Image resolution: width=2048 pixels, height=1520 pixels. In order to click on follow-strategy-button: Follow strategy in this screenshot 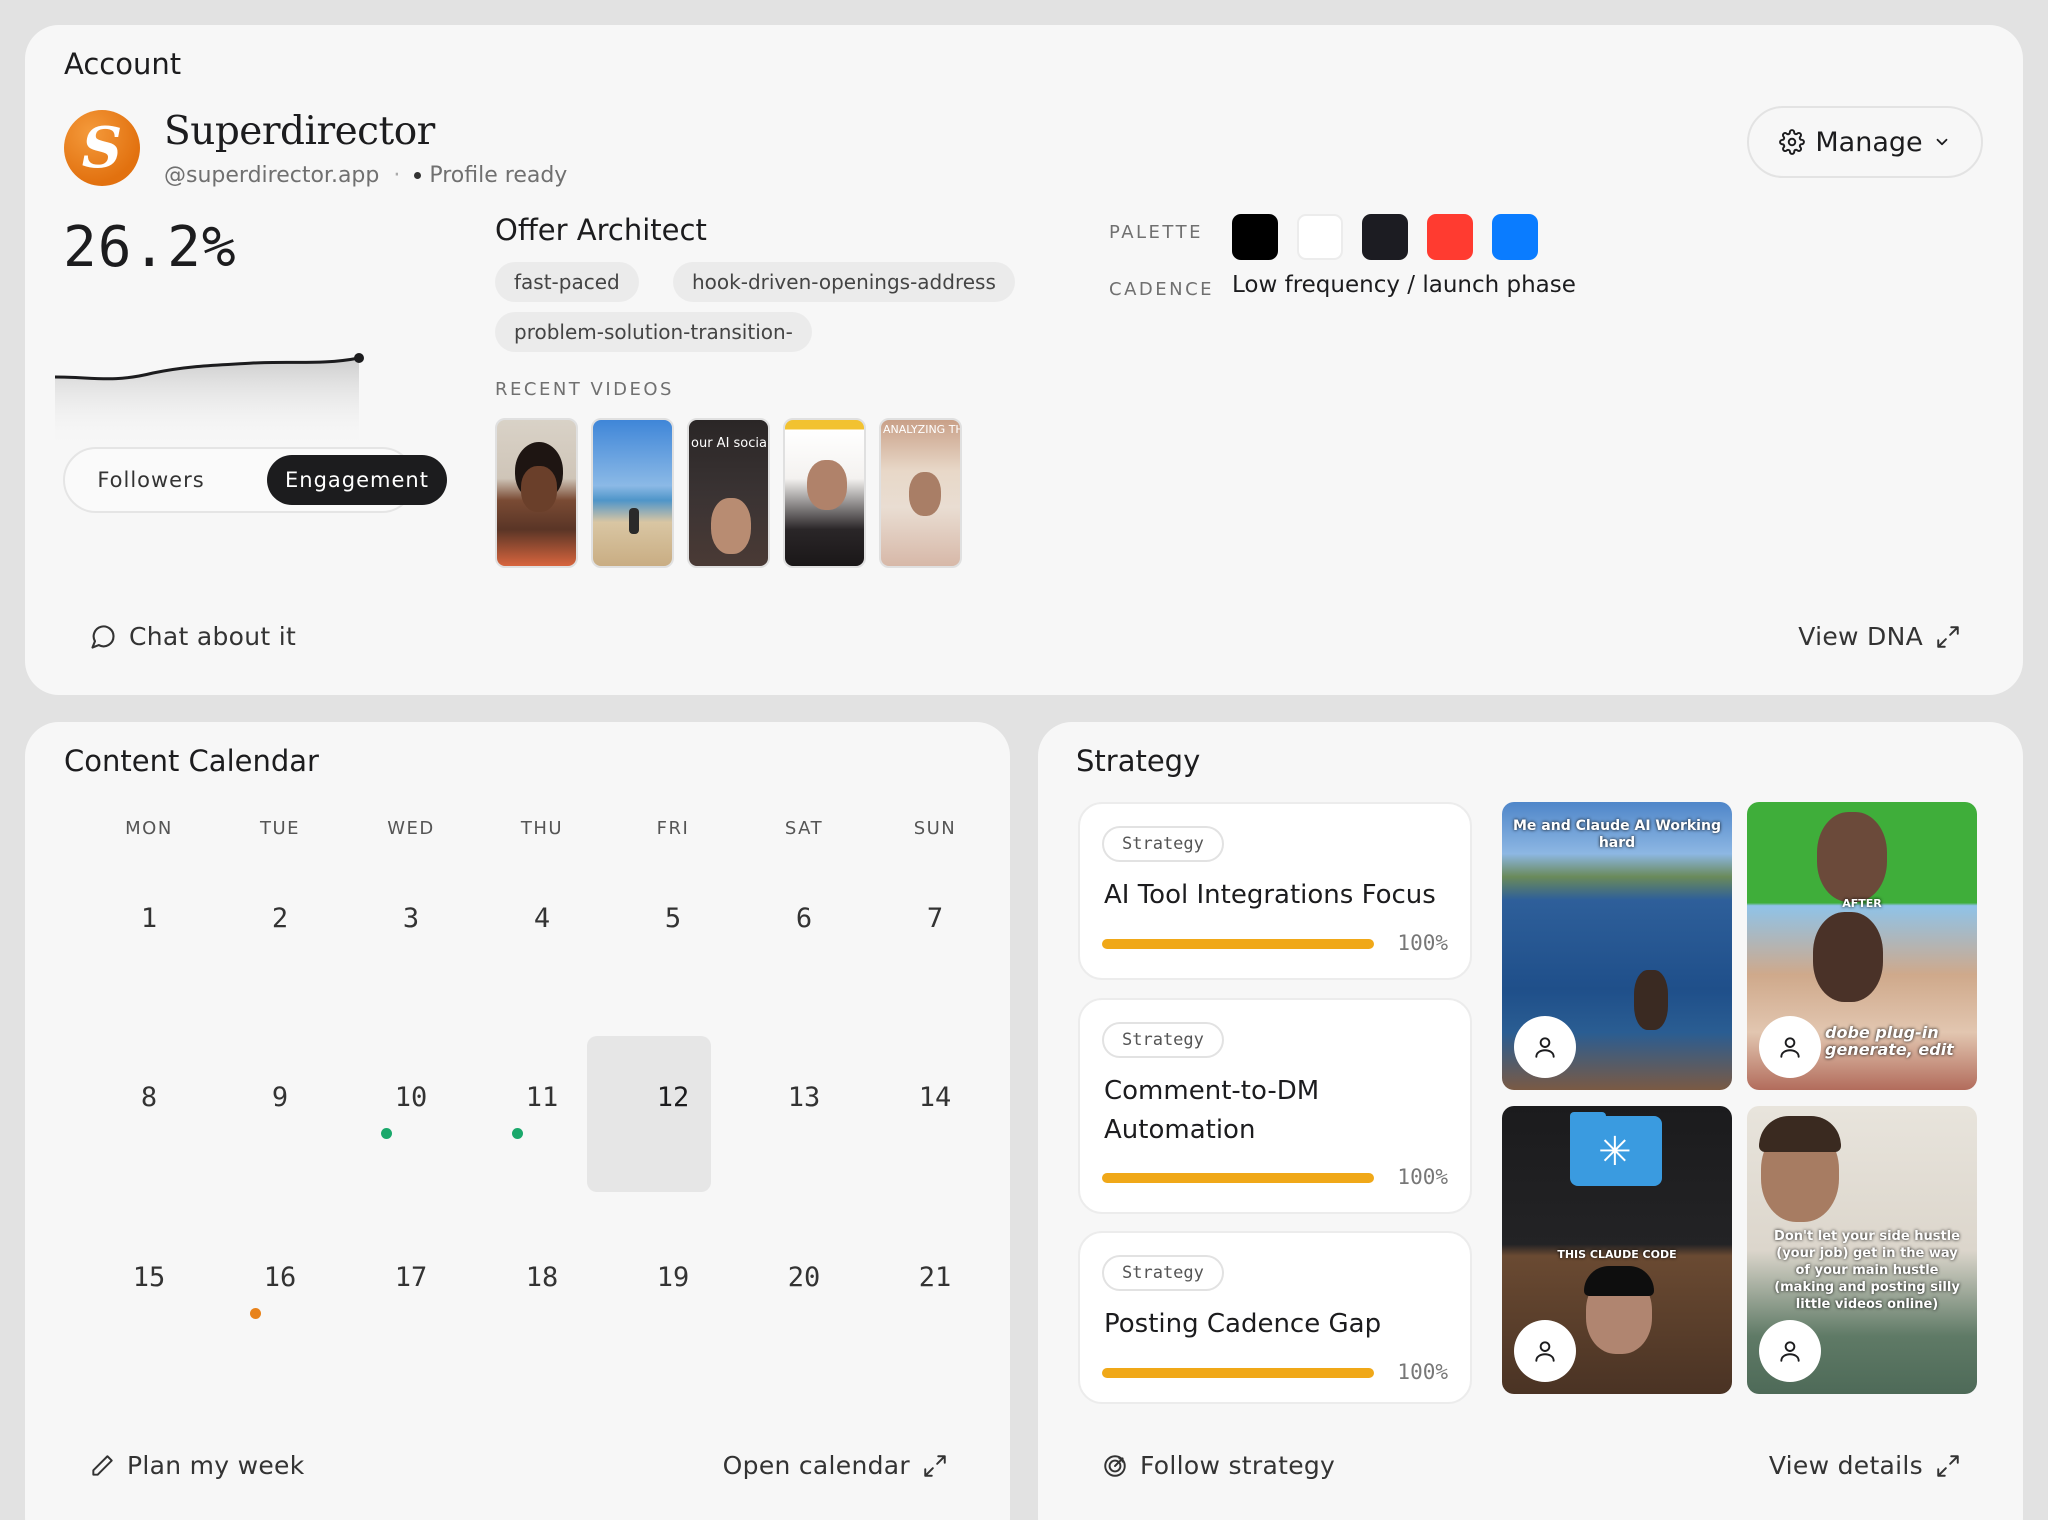, I will do `click(1218, 1465)`.